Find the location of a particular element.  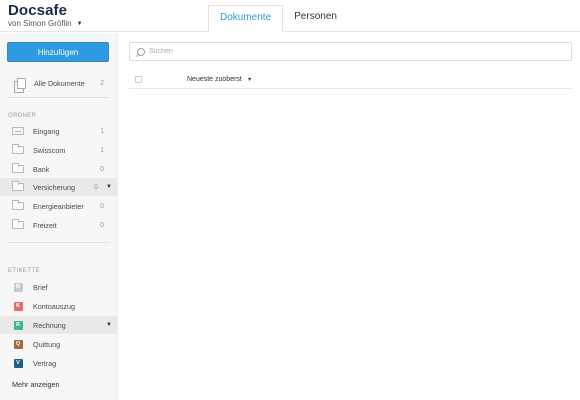

account-switcher: von Simon Gröflin ▼ is located at coordinates (45, 24).